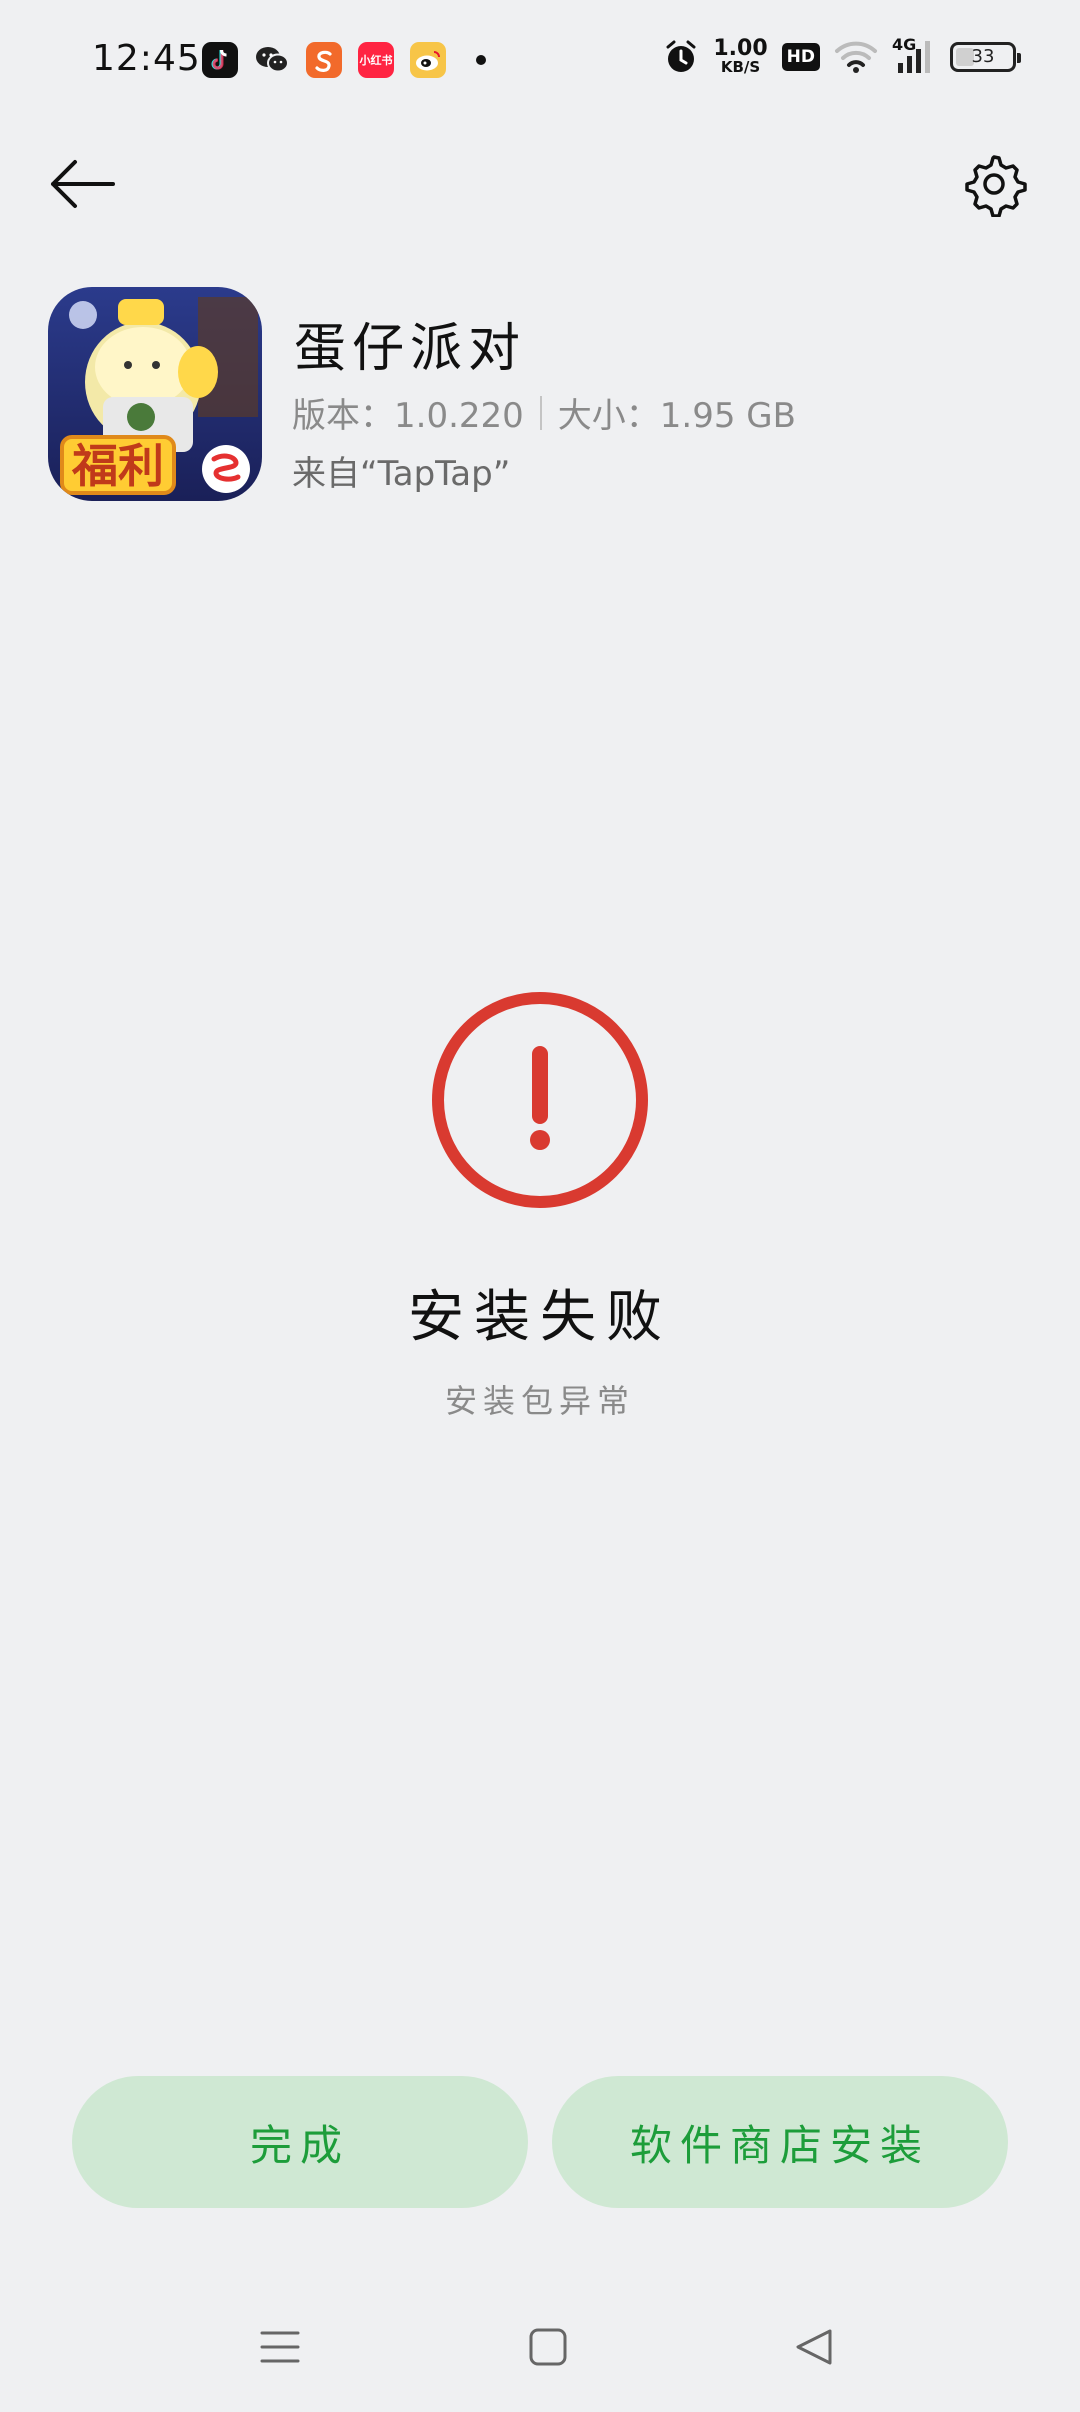 The height and width of the screenshot is (2412, 1080). What do you see at coordinates (117, 466) in the screenshot?
I see `icon-badge-text: 福利` at bounding box center [117, 466].